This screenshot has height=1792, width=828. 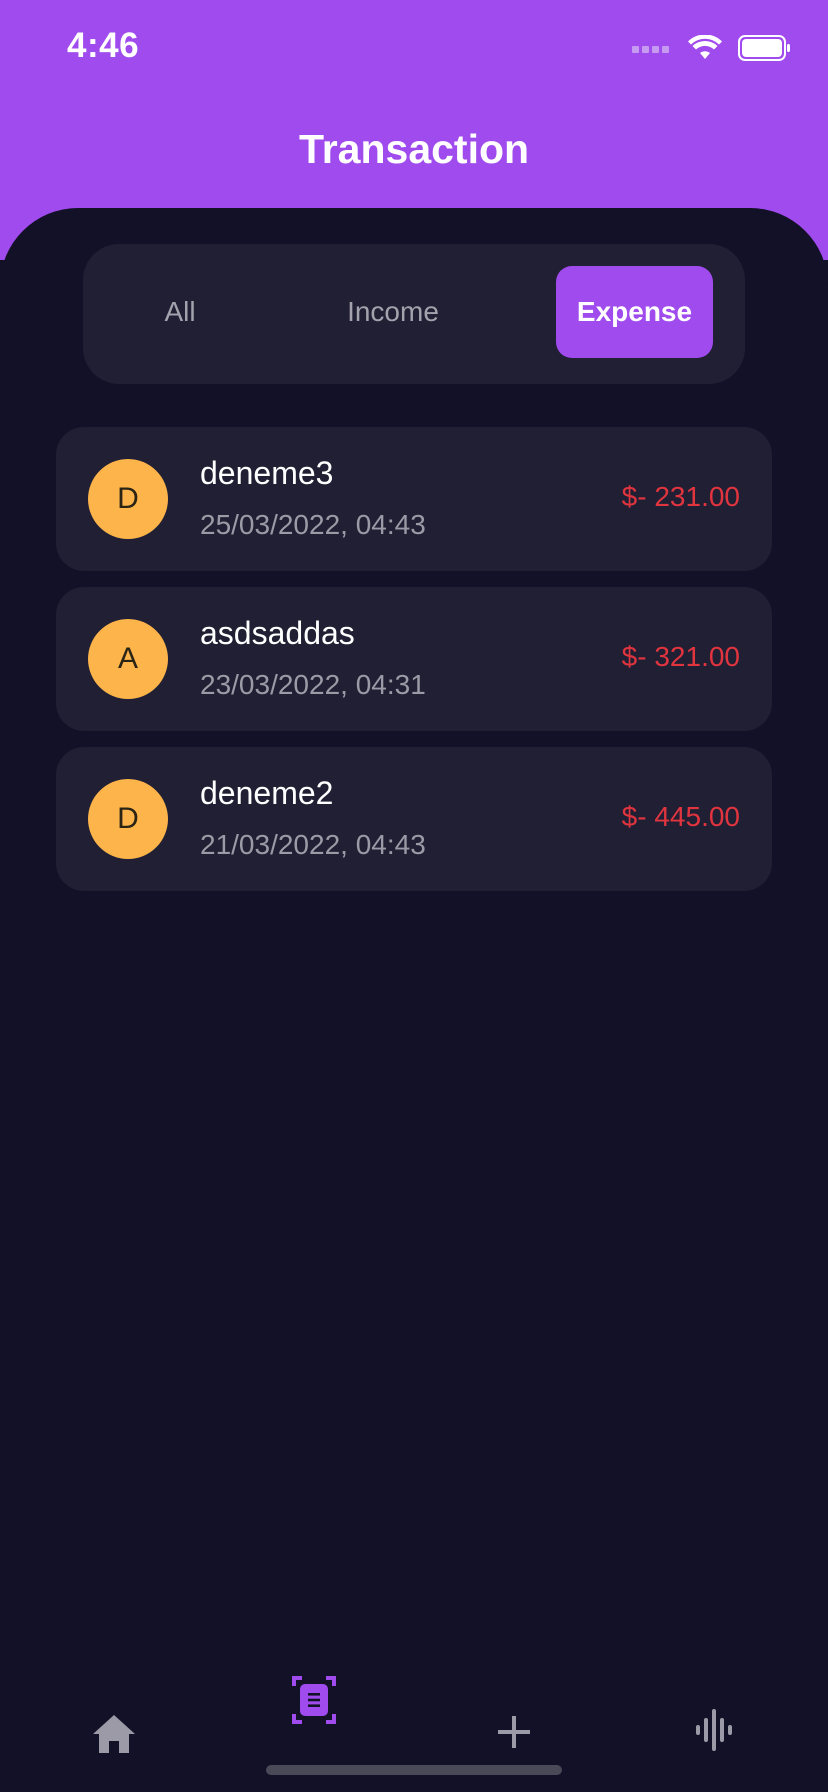 I want to click on transaction-filter: All Income Expense, so click(x=414, y=314).